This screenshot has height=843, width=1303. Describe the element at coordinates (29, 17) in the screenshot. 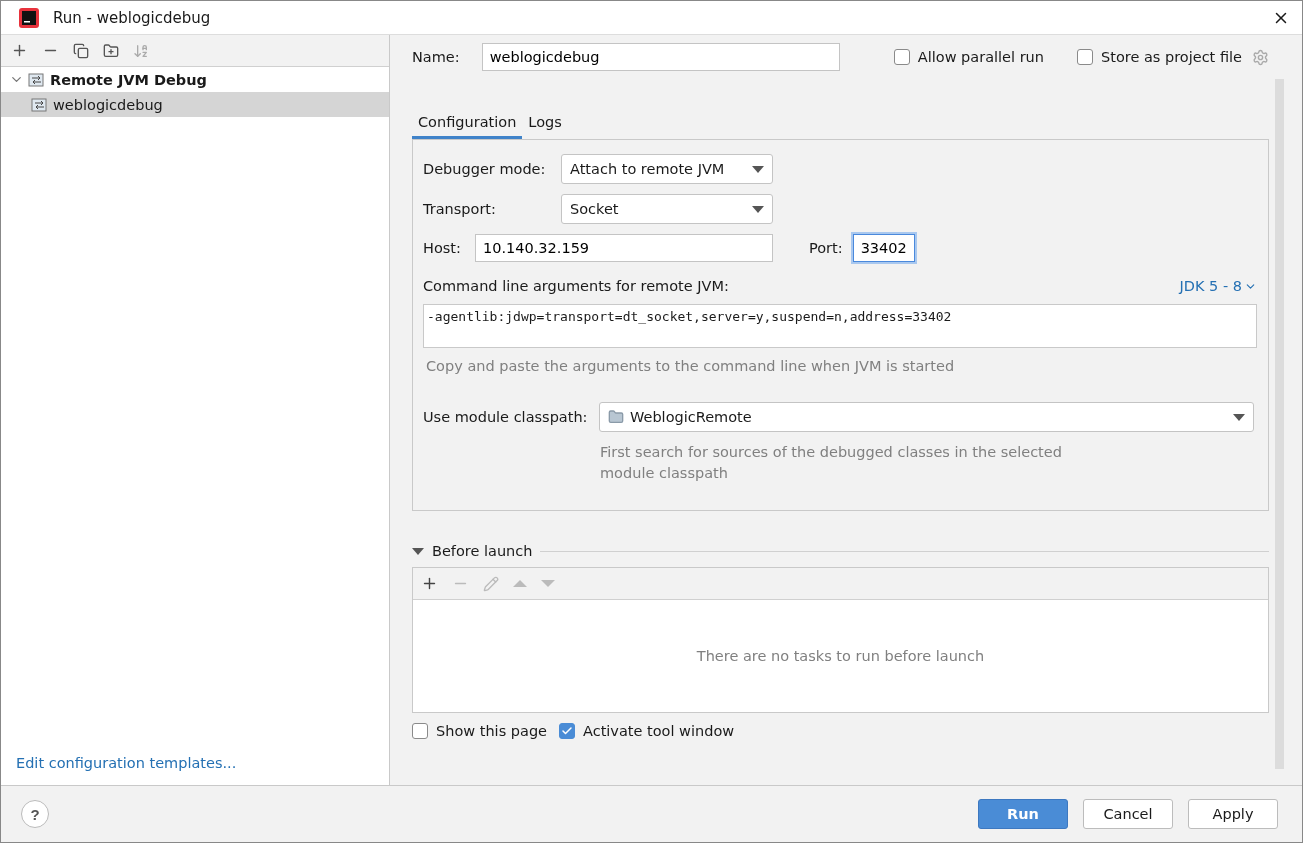

I see `app-logo` at that location.